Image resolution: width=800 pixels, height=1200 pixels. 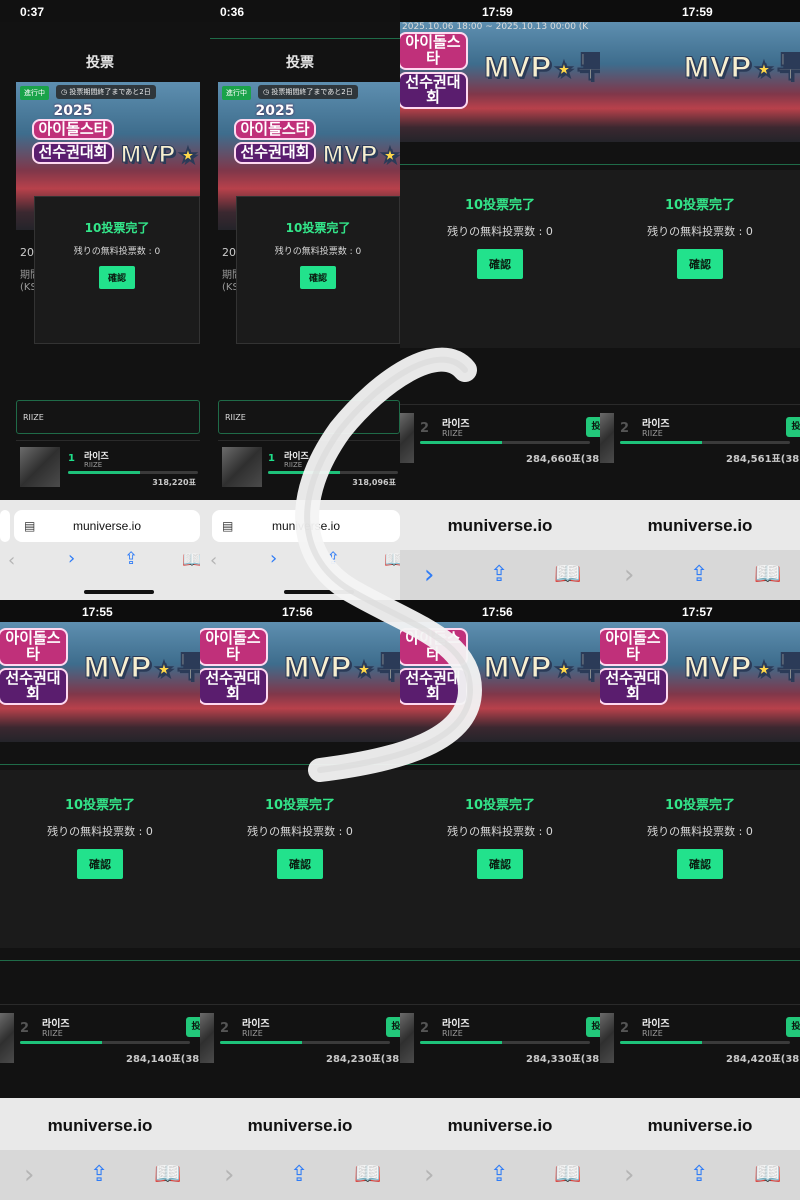 I want to click on event-banner: MVP ★ 투, so click(x=700, y=82).